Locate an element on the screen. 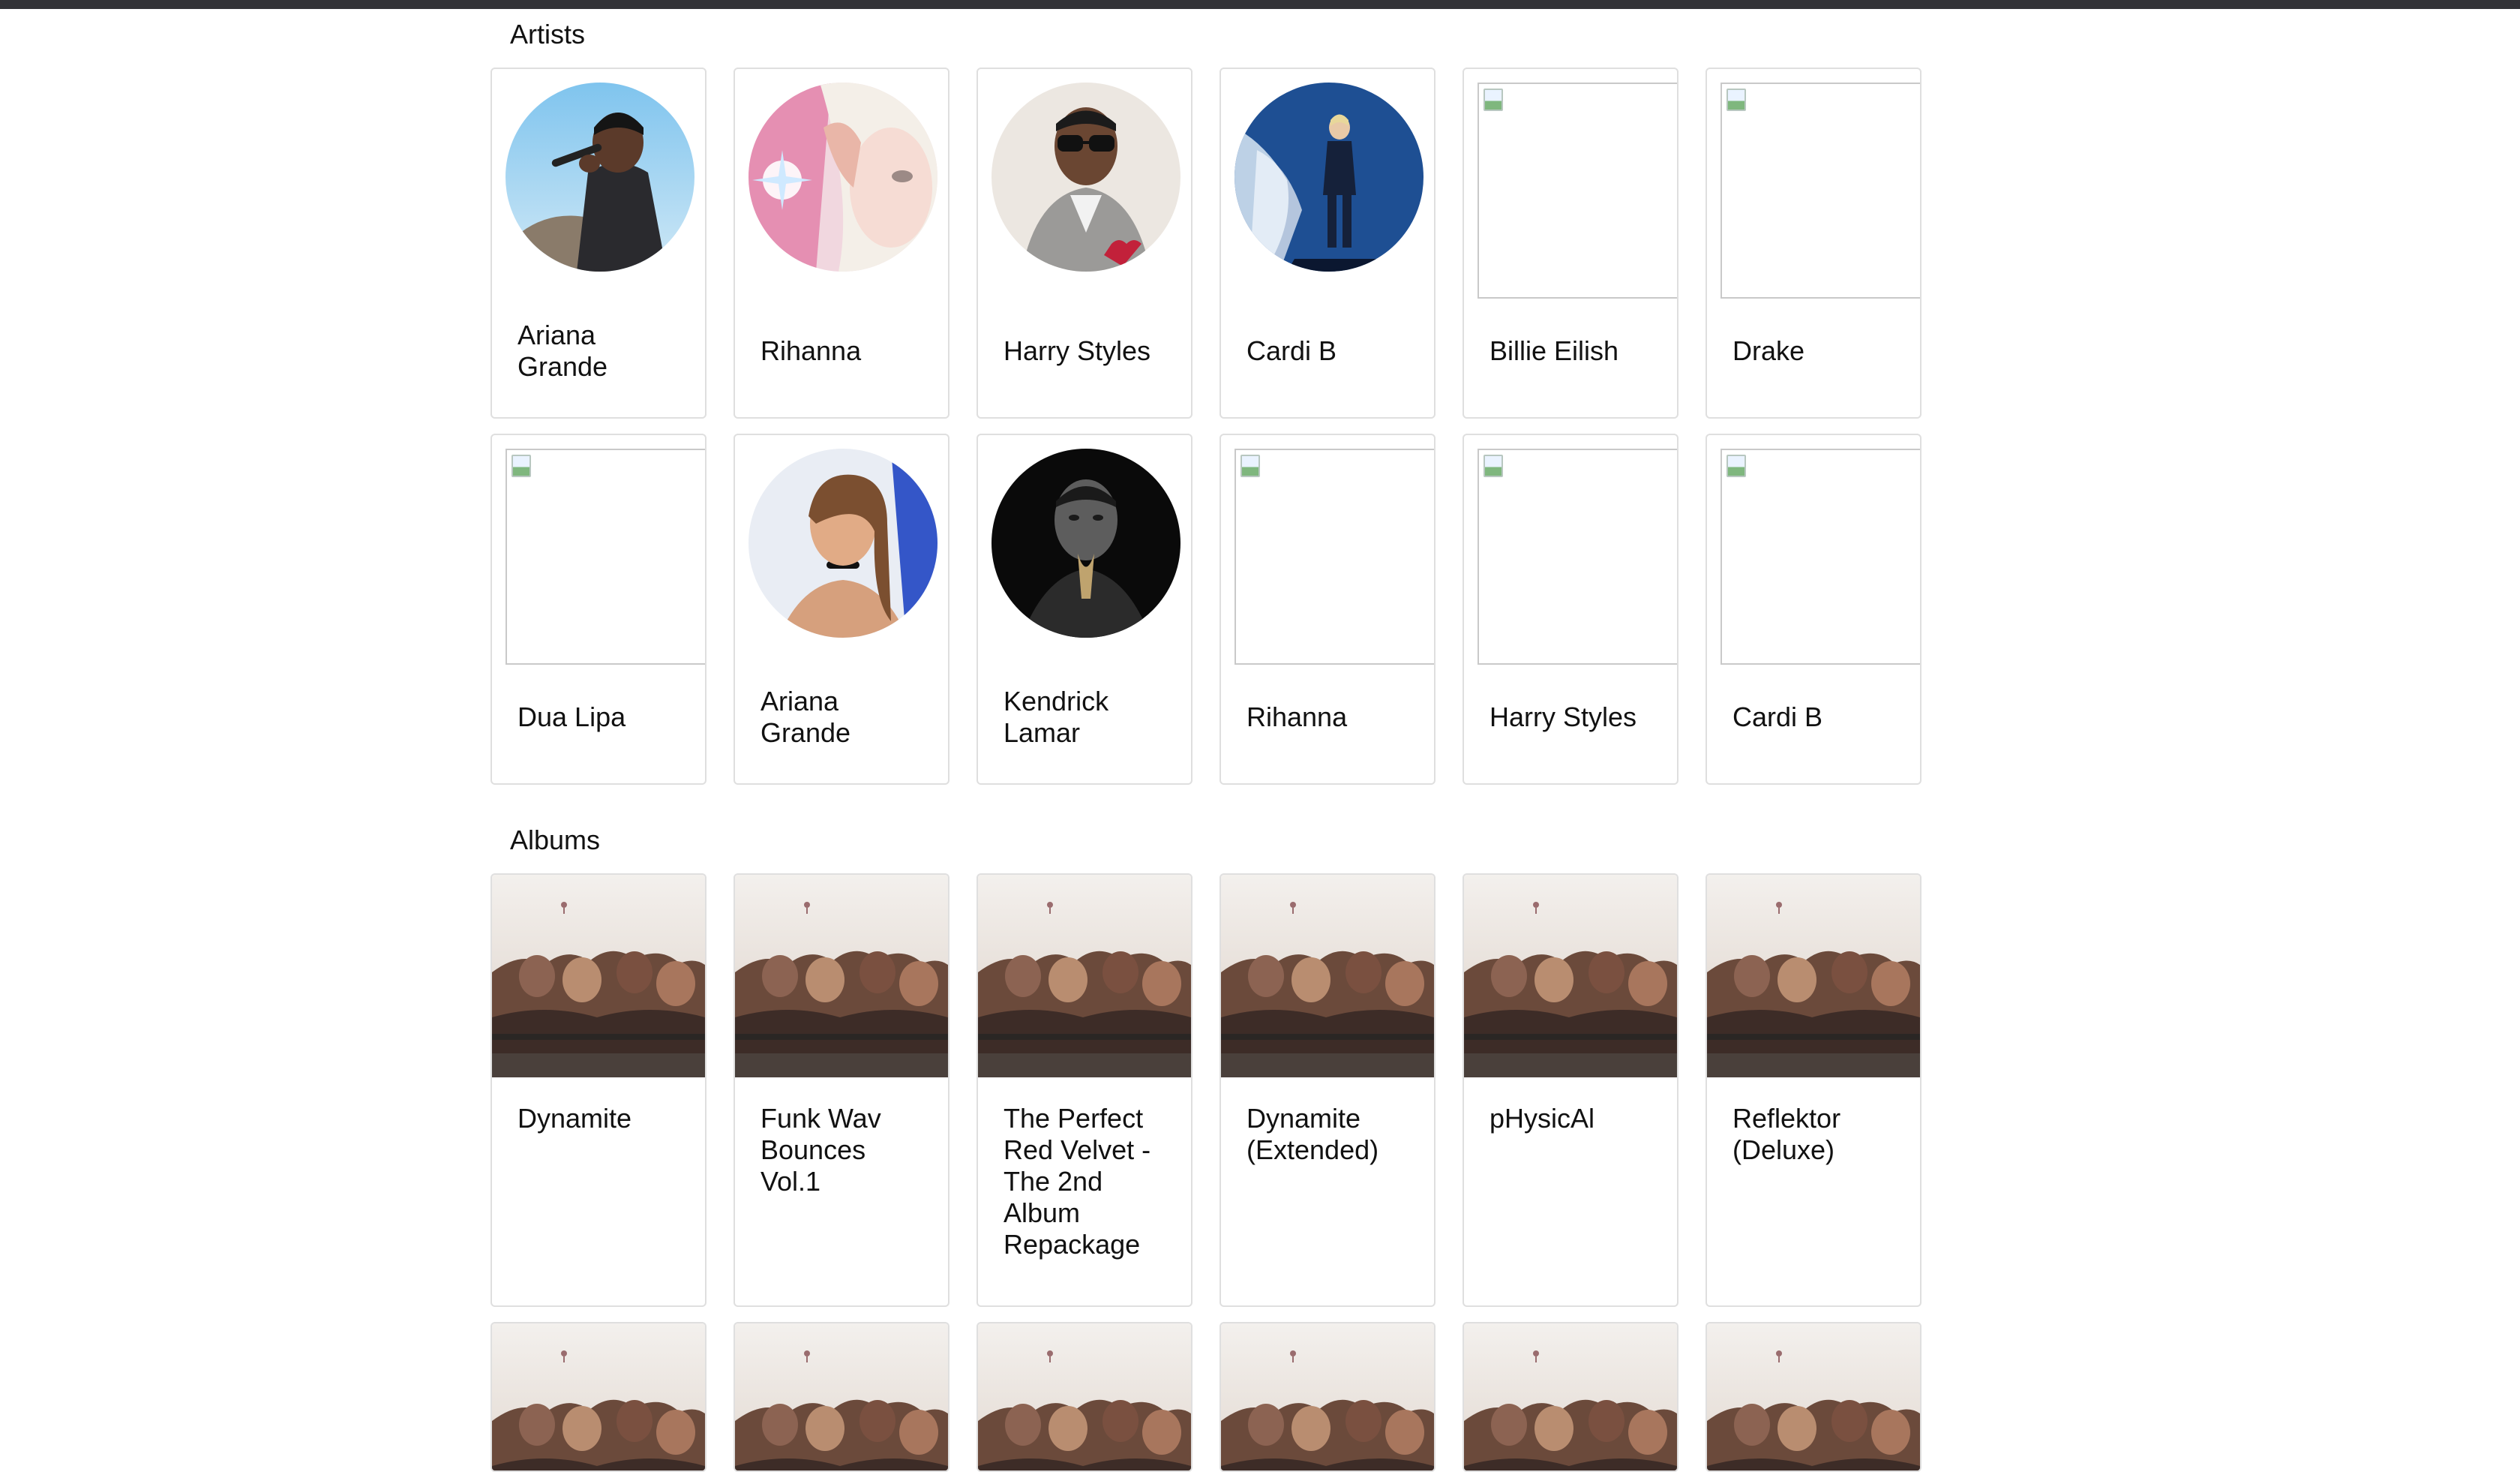  artist-card: Drake is located at coordinates (1814, 243).